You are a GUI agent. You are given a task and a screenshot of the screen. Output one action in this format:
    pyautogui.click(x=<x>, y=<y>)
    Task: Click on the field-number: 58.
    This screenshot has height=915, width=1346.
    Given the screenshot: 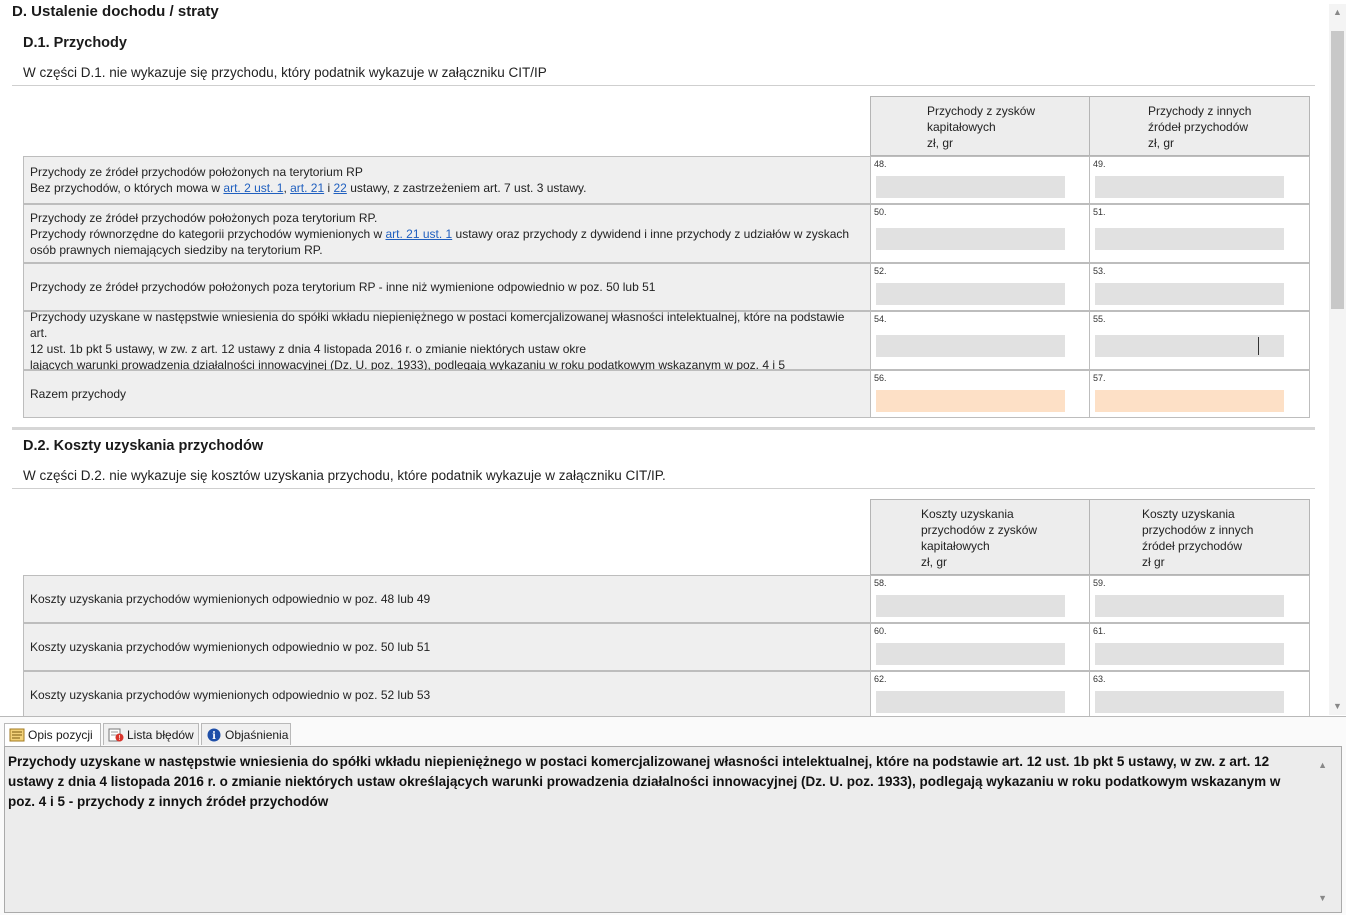 What is the action you would take?
    pyautogui.click(x=880, y=583)
    